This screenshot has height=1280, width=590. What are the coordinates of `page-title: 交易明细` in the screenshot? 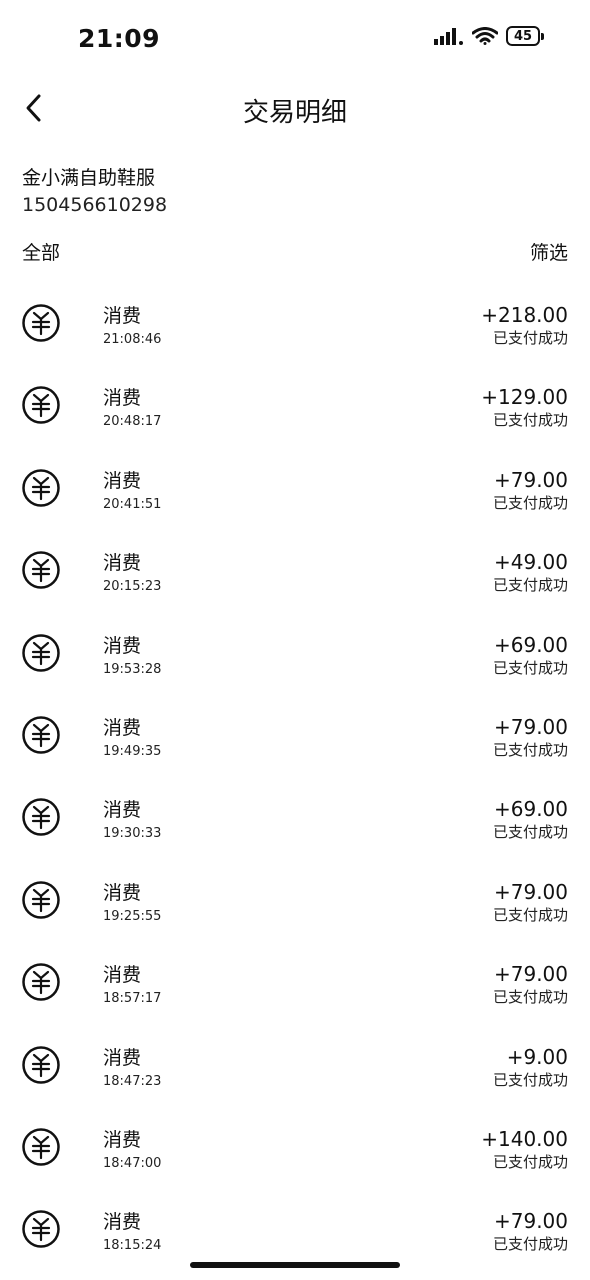 It's located at (294, 113).